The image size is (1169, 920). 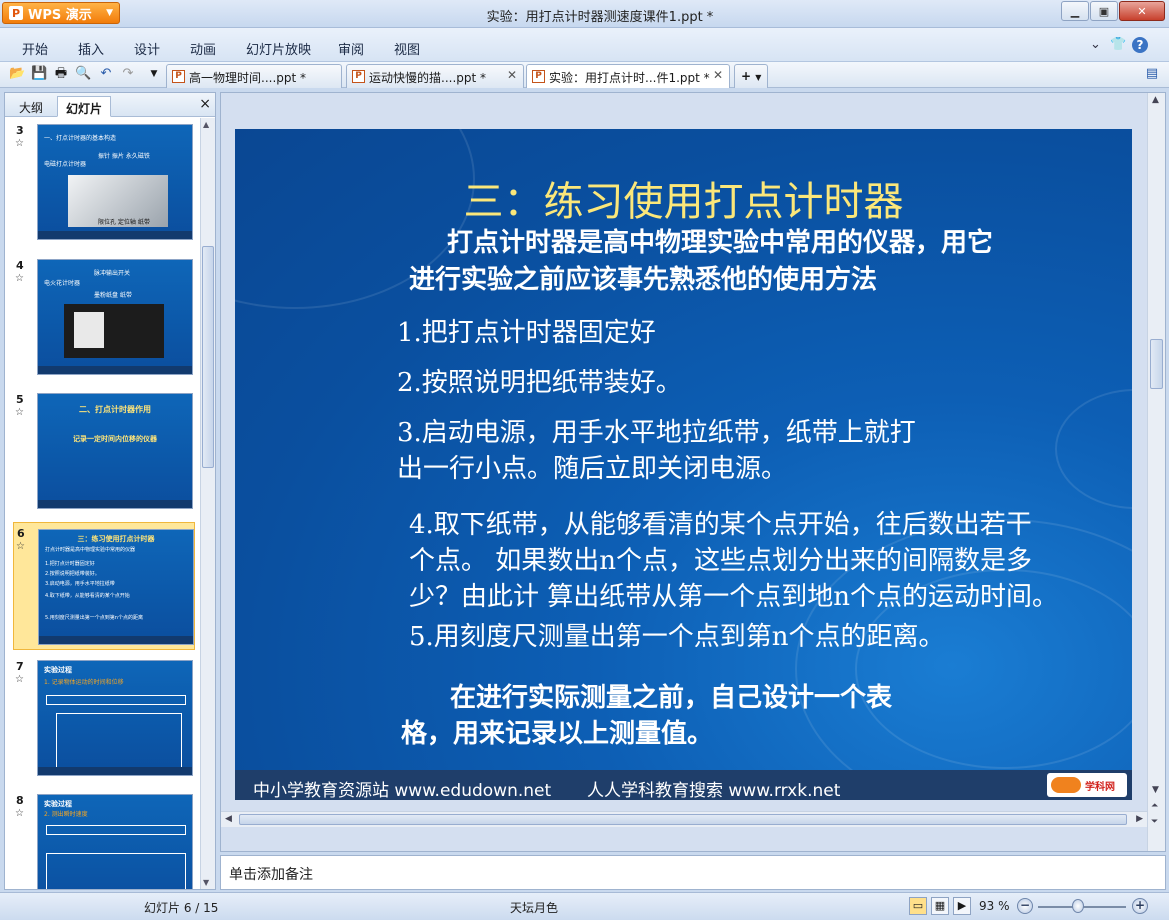 I want to click on logo-mark, so click(x=1066, y=785).